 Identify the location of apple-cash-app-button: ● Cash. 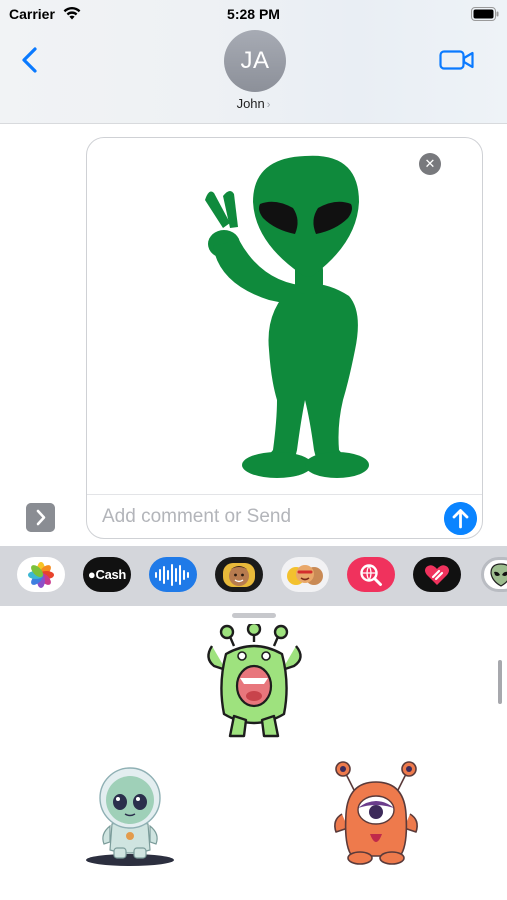
(107, 574).